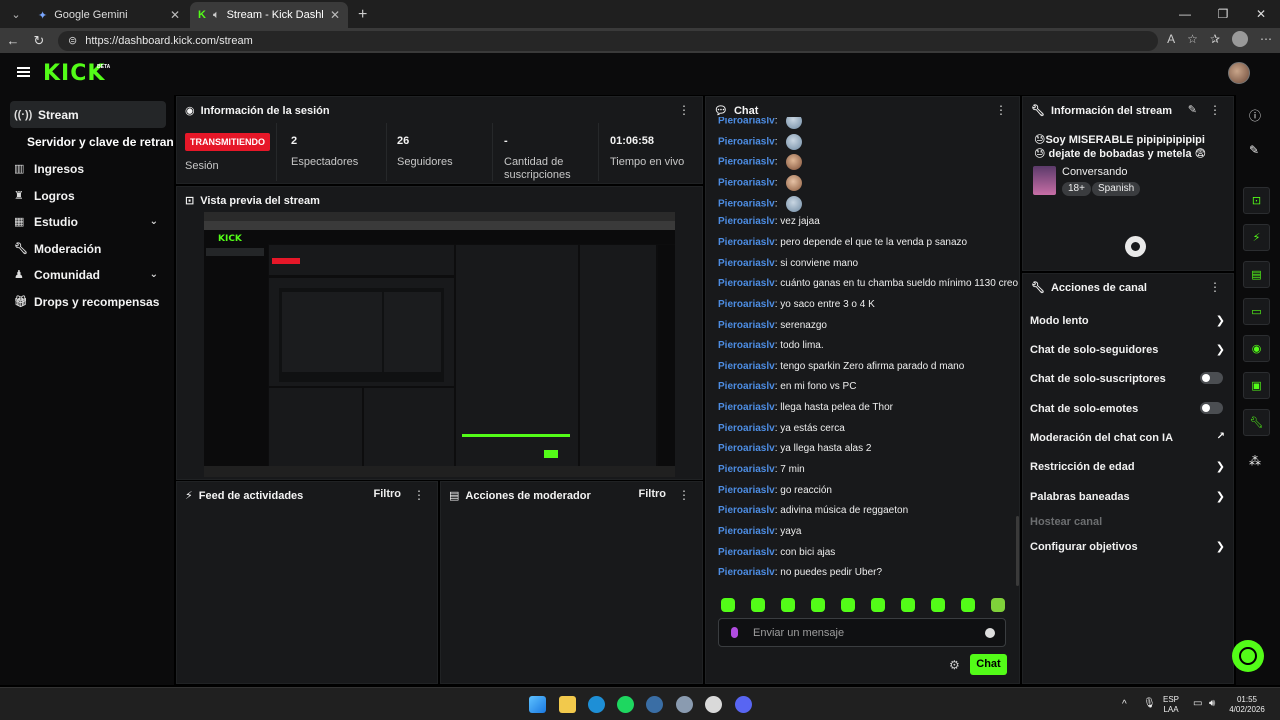 This screenshot has width=1280, height=720. I want to click on chat-settings-gear-icon: ⚙, so click(954, 665).